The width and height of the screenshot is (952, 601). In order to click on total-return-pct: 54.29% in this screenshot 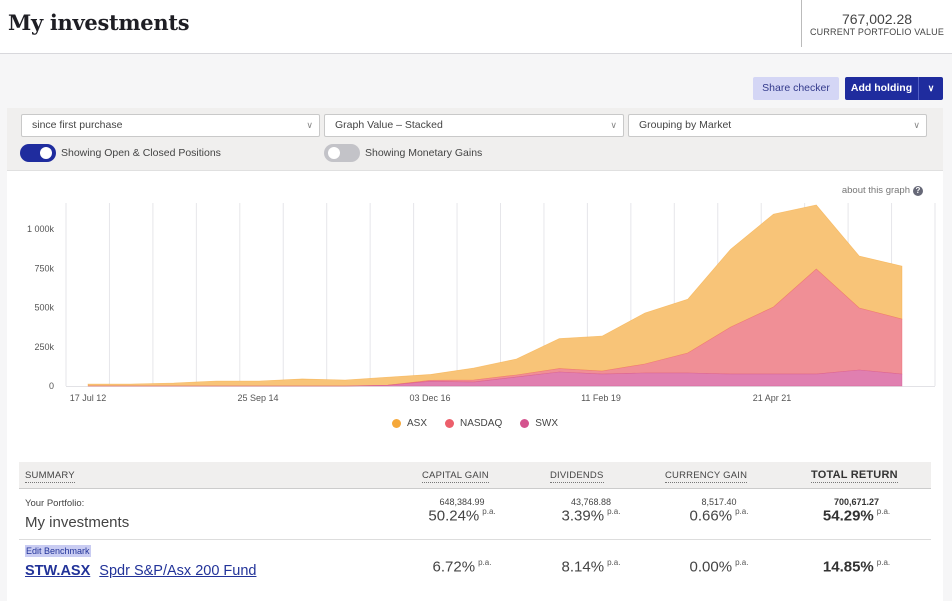, I will do `click(848, 516)`.